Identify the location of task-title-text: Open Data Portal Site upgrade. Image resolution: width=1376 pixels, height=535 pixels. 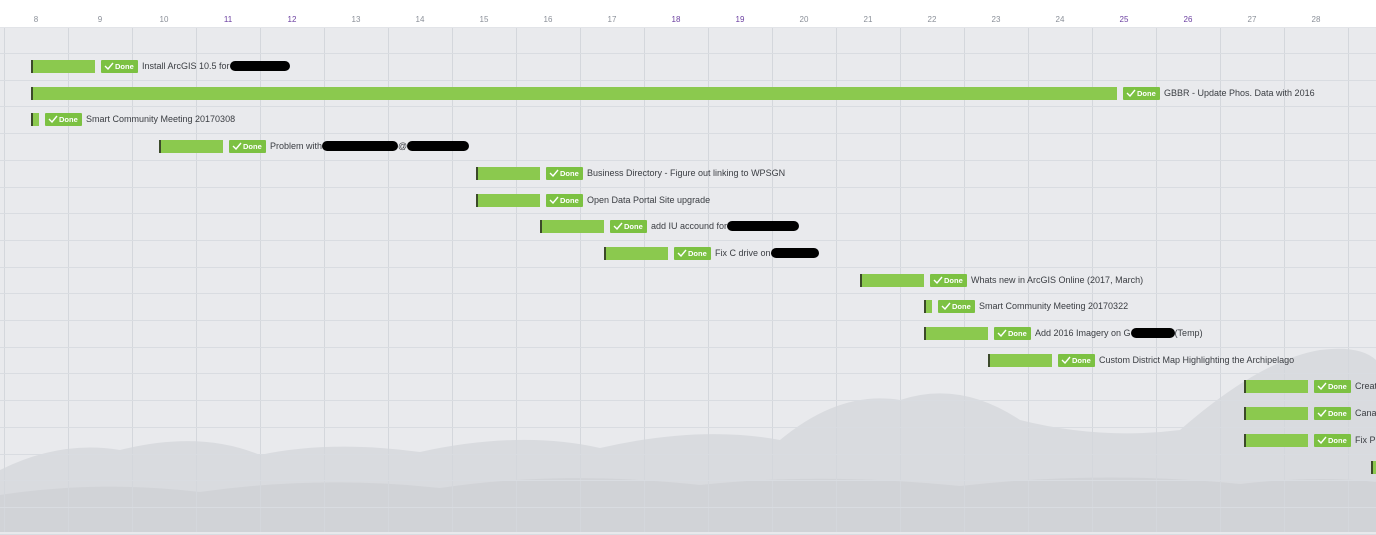
(649, 200).